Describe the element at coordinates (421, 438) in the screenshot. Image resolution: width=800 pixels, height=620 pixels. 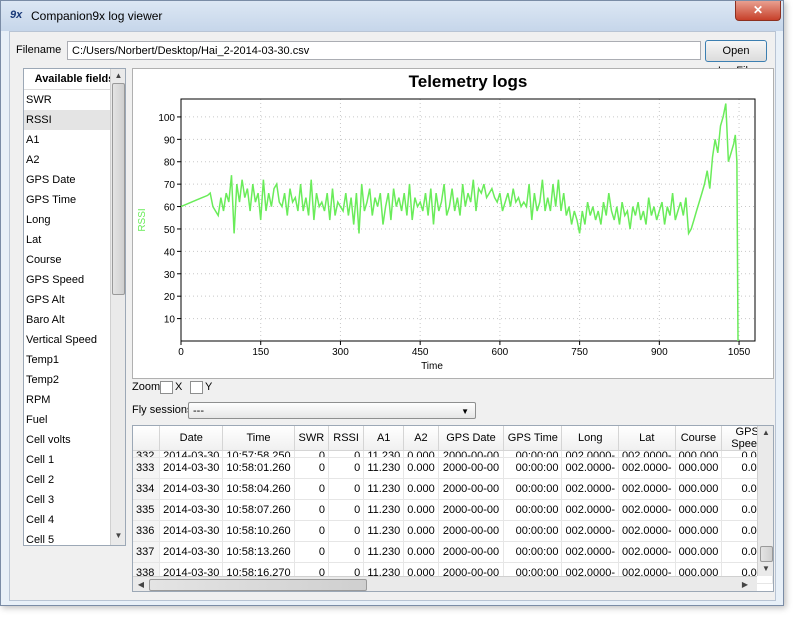
I see `column-header: A2` at that location.